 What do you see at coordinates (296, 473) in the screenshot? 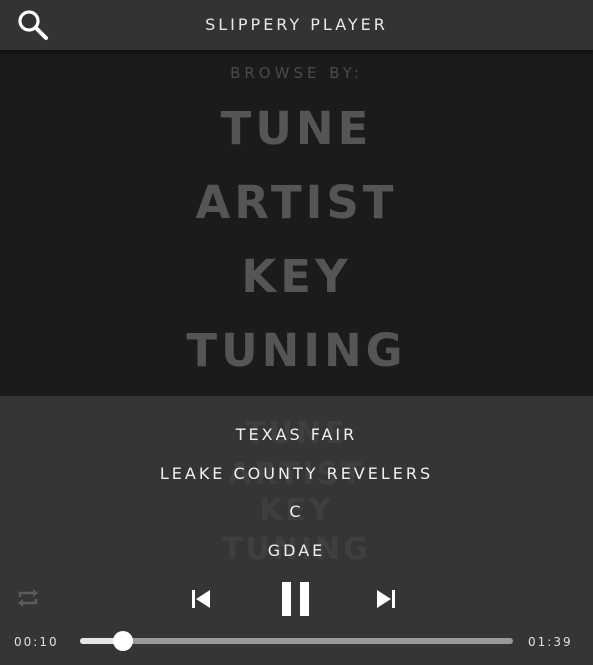
I see `track-artist: LEAKE COUNTY REVELERS` at bounding box center [296, 473].